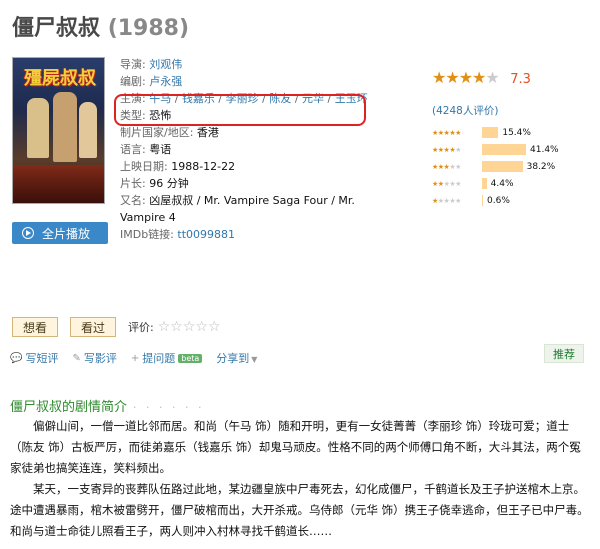  What do you see at coordinates (107, 407) in the screenshot?
I see `summary-heading: 僵尸叔叔的剧情简介 · · · · · ·` at bounding box center [107, 407].